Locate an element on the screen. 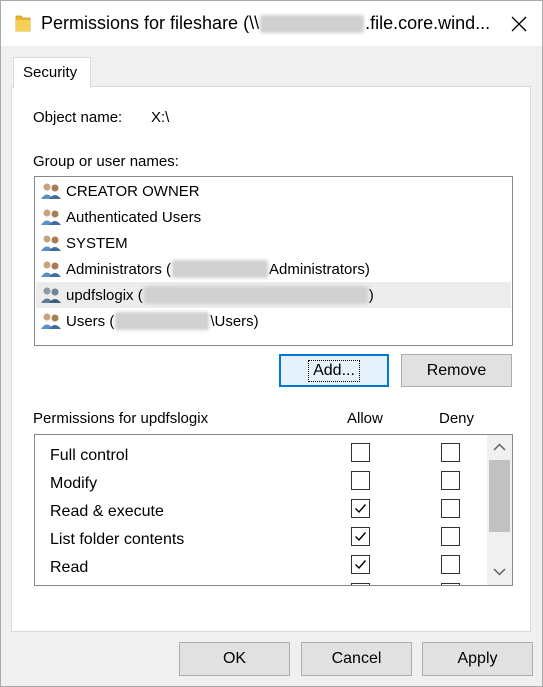 The height and width of the screenshot is (687, 543). allow-column-header: Allow is located at coordinates (365, 418).